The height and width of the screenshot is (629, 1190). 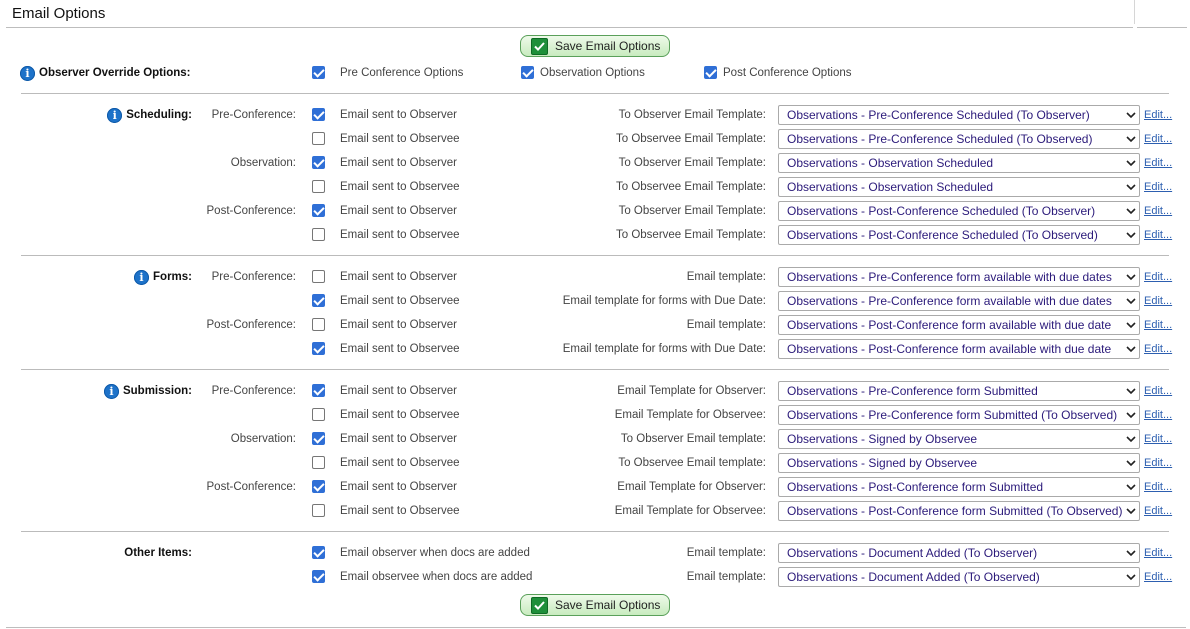 I want to click on phase-label: Pre-Conference:, so click(x=253, y=115).